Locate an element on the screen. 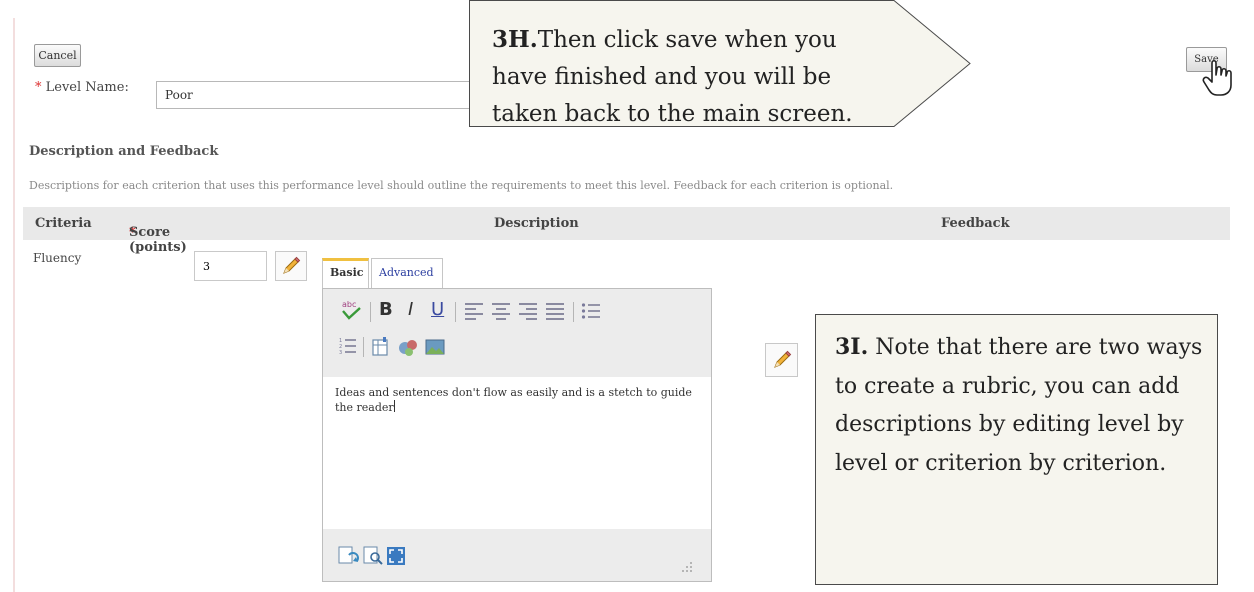 Image resolution: width=1254 pixels, height=592 pixels. edit-description-button is located at coordinates (291, 266).